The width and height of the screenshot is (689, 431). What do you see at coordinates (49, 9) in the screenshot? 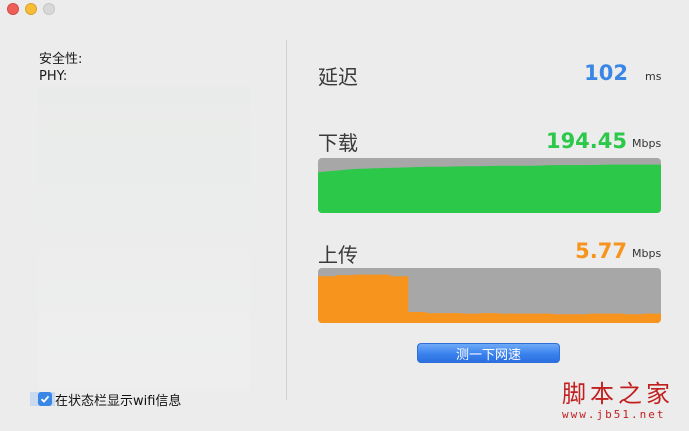
I see `zoom-button` at bounding box center [49, 9].